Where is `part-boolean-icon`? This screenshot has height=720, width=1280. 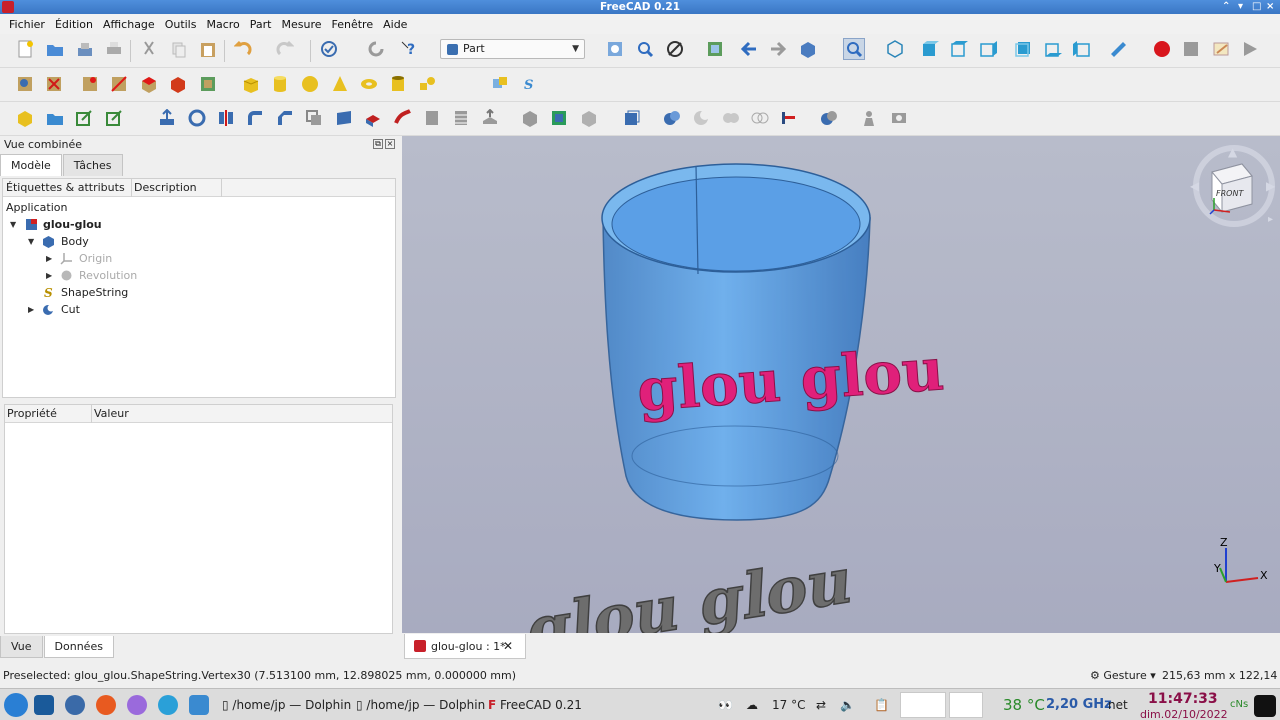
part-boolean-icon is located at coordinates (672, 118).